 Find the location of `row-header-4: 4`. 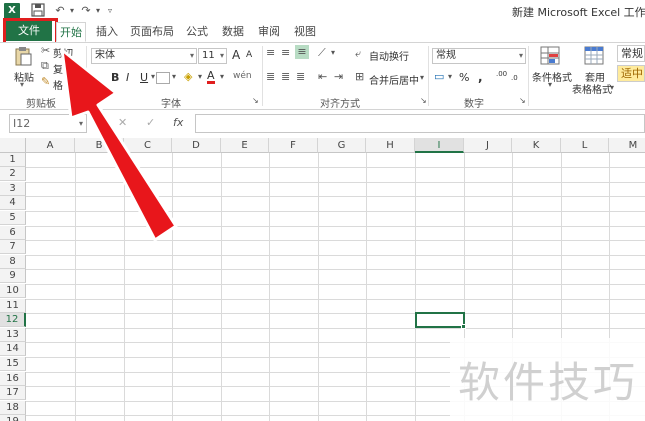

row-header-4: 4 is located at coordinates (13, 203).